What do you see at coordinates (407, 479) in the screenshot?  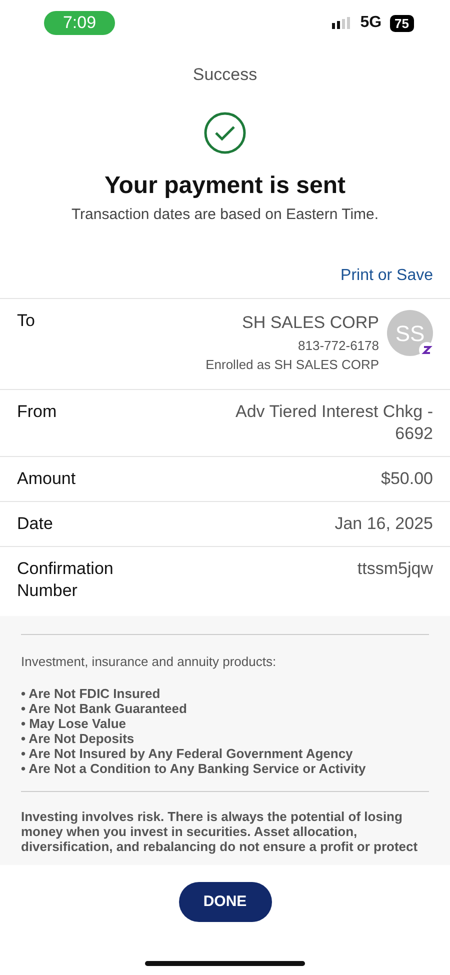 I see `detail-value: $50.00` at bounding box center [407, 479].